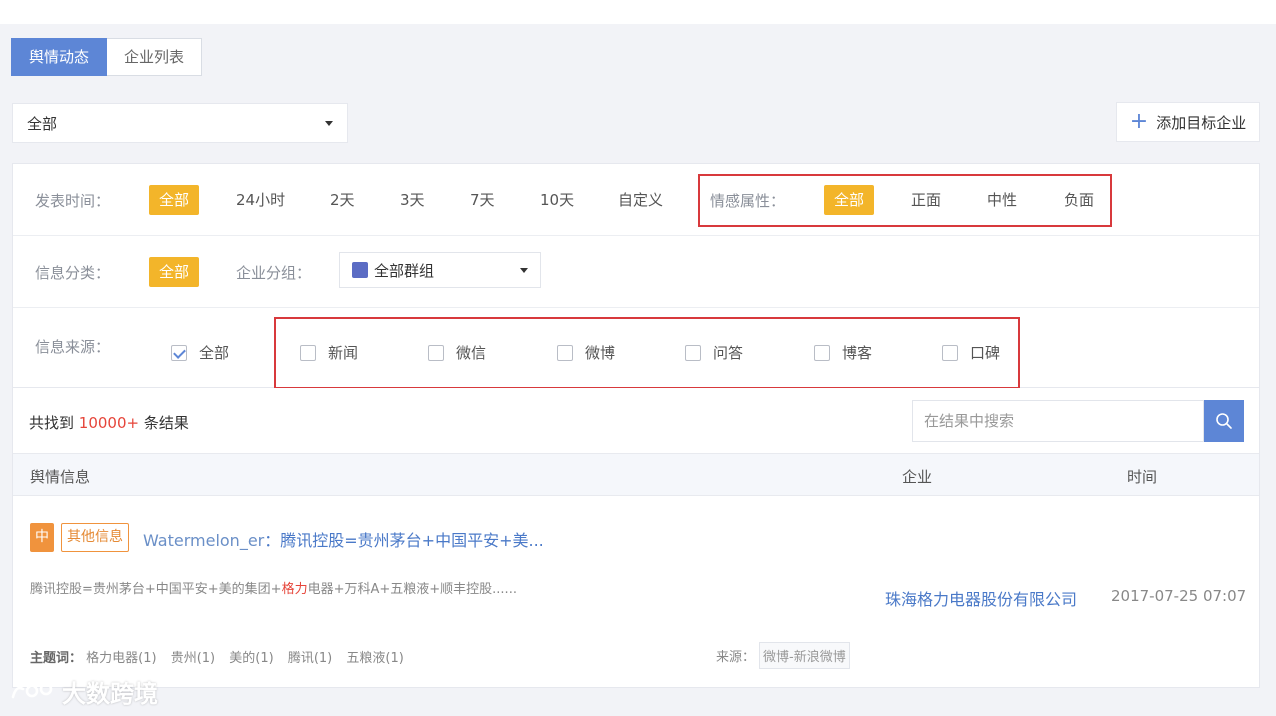  What do you see at coordinates (60, 477) in the screenshot?
I see `column-header-info: 舆情信息` at bounding box center [60, 477].